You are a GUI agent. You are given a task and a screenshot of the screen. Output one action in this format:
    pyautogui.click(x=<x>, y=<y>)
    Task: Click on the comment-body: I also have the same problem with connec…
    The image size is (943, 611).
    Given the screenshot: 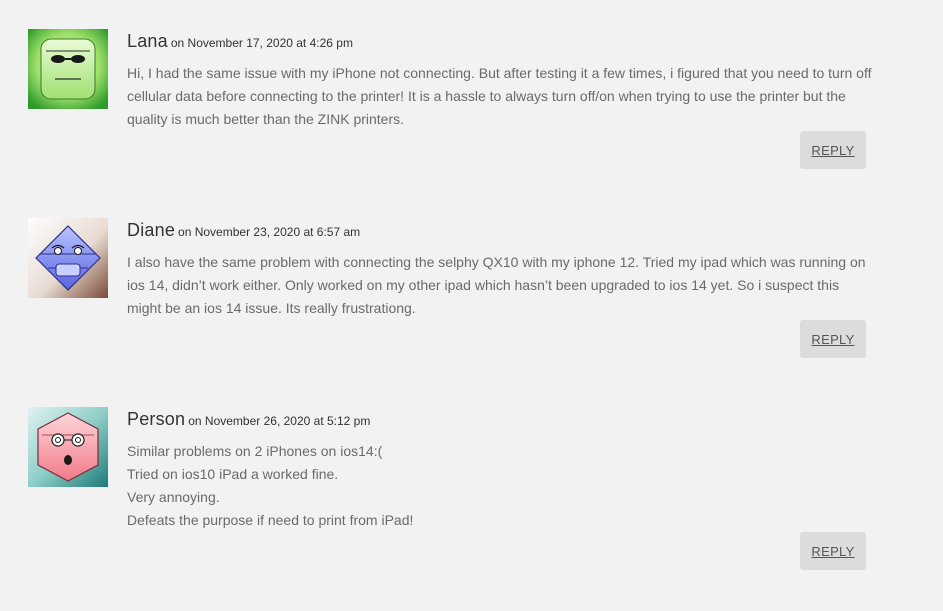 What is the action you would take?
    pyautogui.click(x=499, y=285)
    